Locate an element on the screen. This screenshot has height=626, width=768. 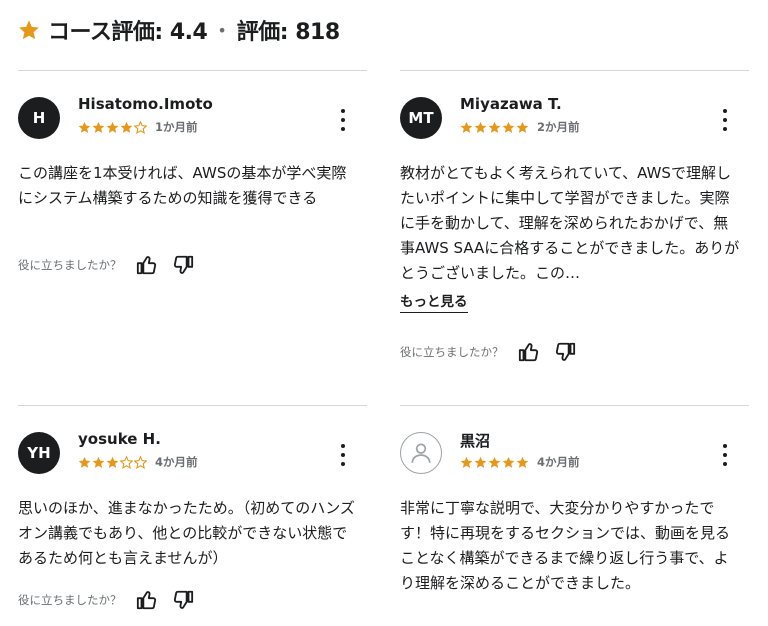
review-date: 1か月前 is located at coordinates (176, 127).